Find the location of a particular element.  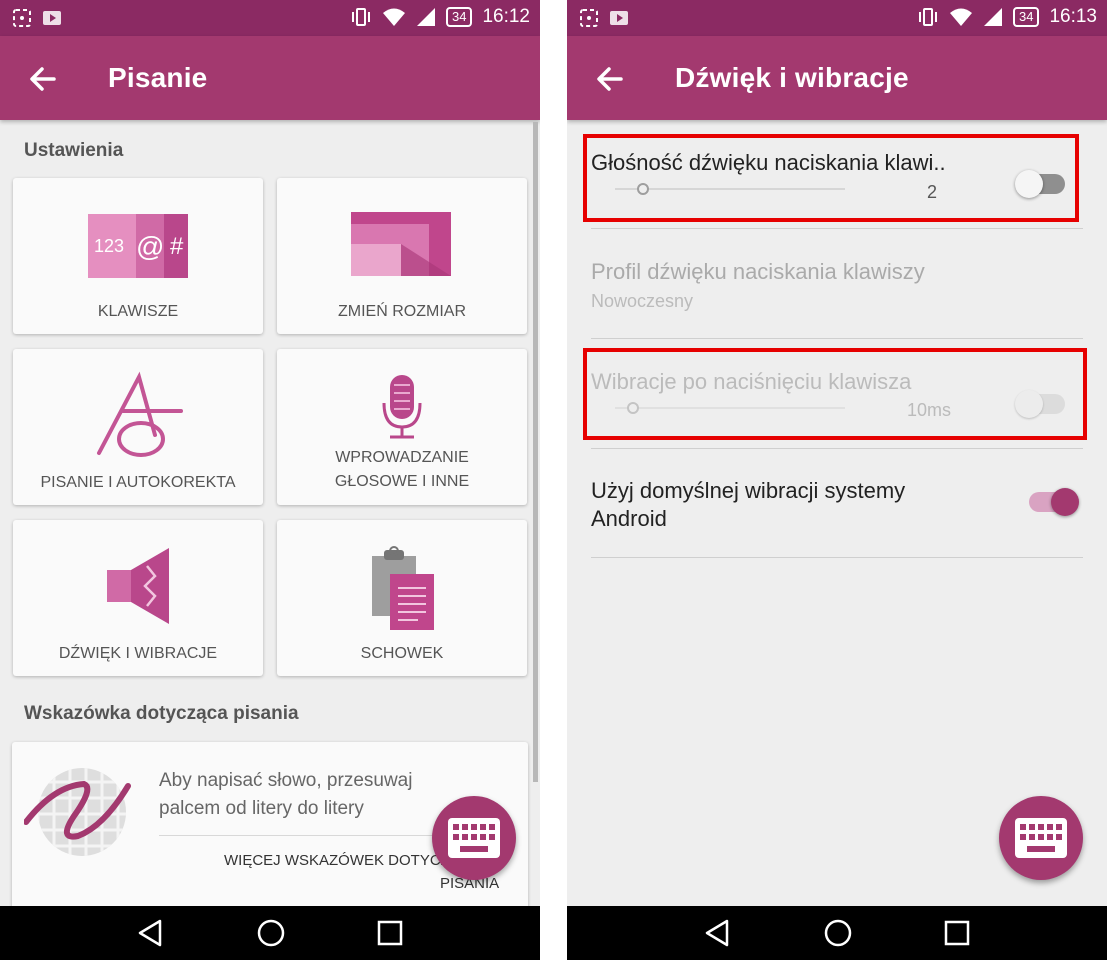

section-hint-header: Wskazówka dotycząca pisania is located at coordinates (161, 713).